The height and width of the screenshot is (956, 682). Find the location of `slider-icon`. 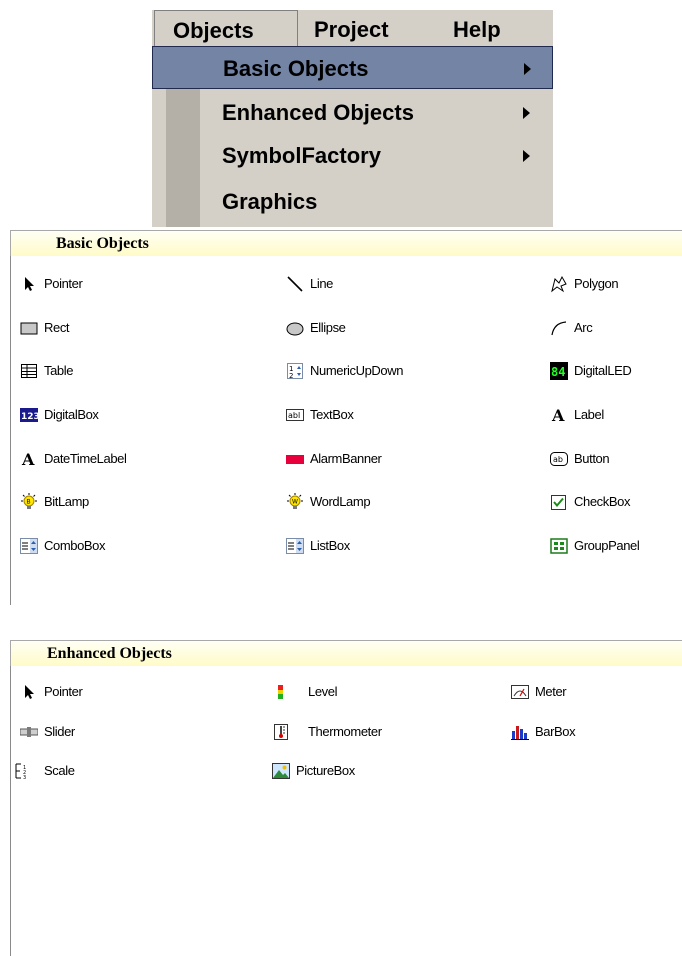

slider-icon is located at coordinates (29, 732).